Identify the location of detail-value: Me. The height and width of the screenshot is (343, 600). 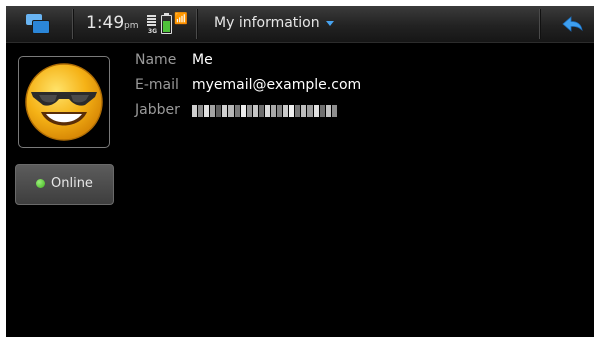
(202, 60).